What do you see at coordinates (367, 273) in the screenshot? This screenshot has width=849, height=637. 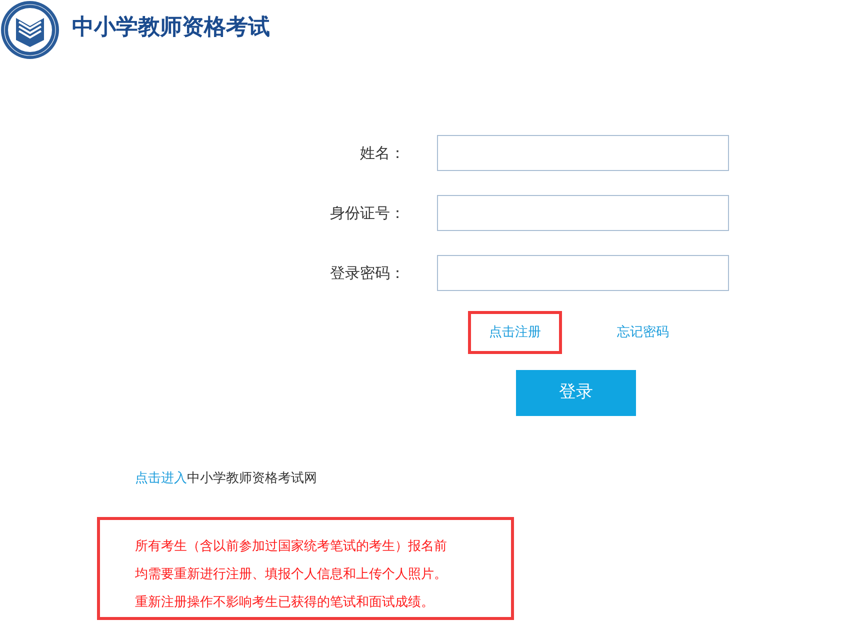 I see `field-label: 登录密码：` at bounding box center [367, 273].